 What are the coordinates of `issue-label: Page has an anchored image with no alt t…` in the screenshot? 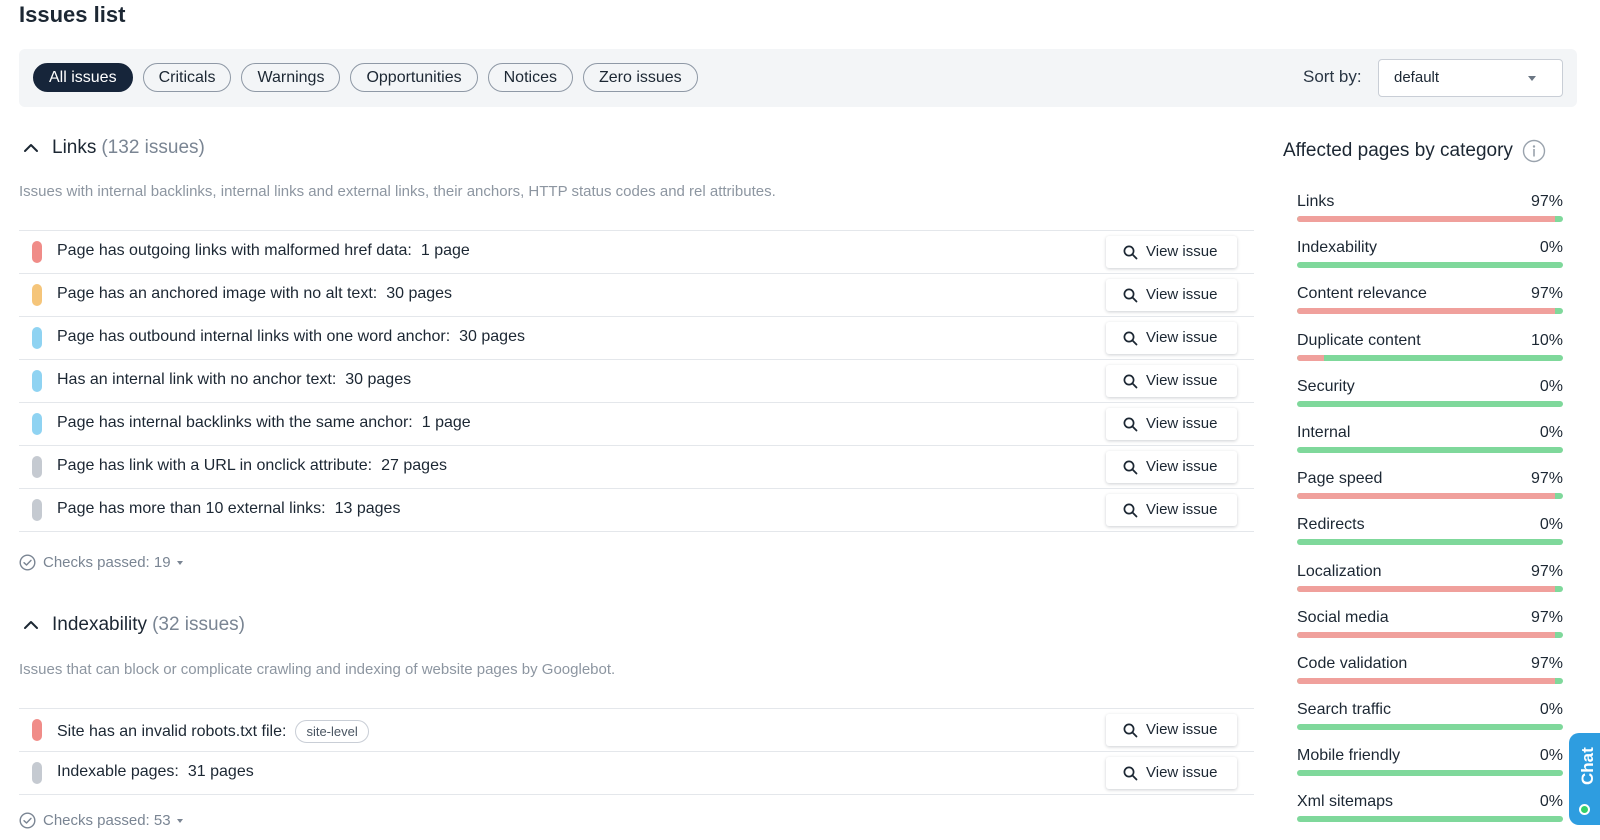 It's located at (217, 293).